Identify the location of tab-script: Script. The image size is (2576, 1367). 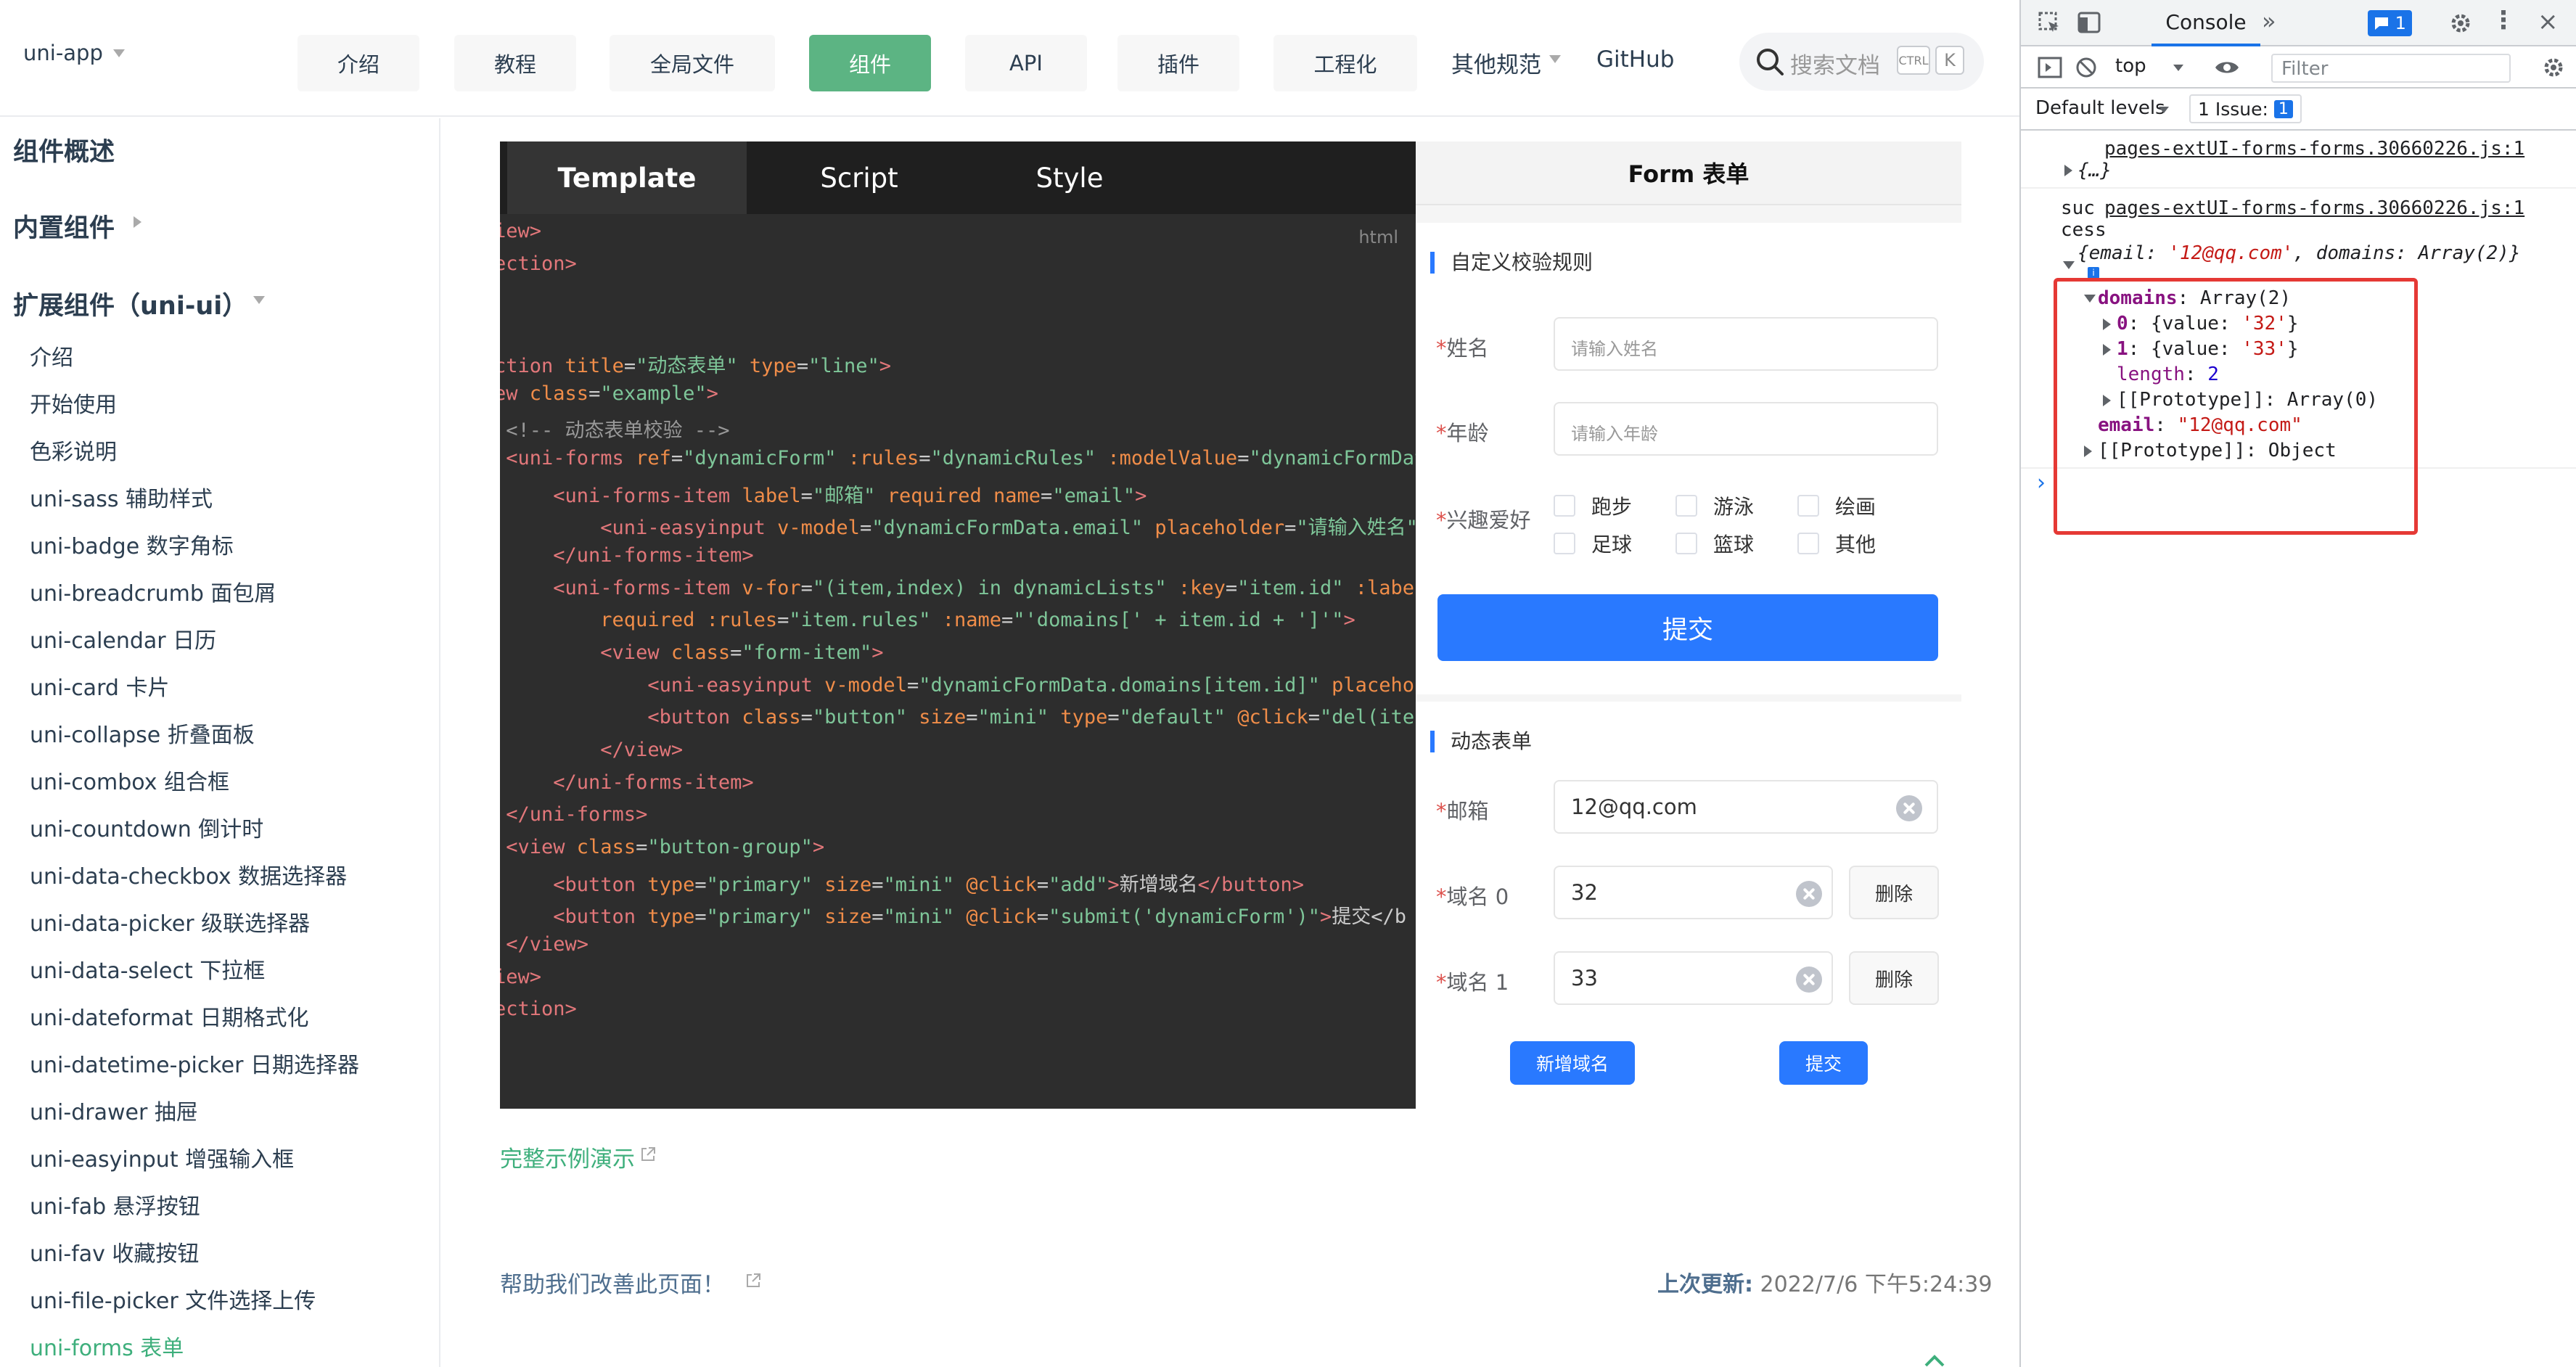
(859, 177).